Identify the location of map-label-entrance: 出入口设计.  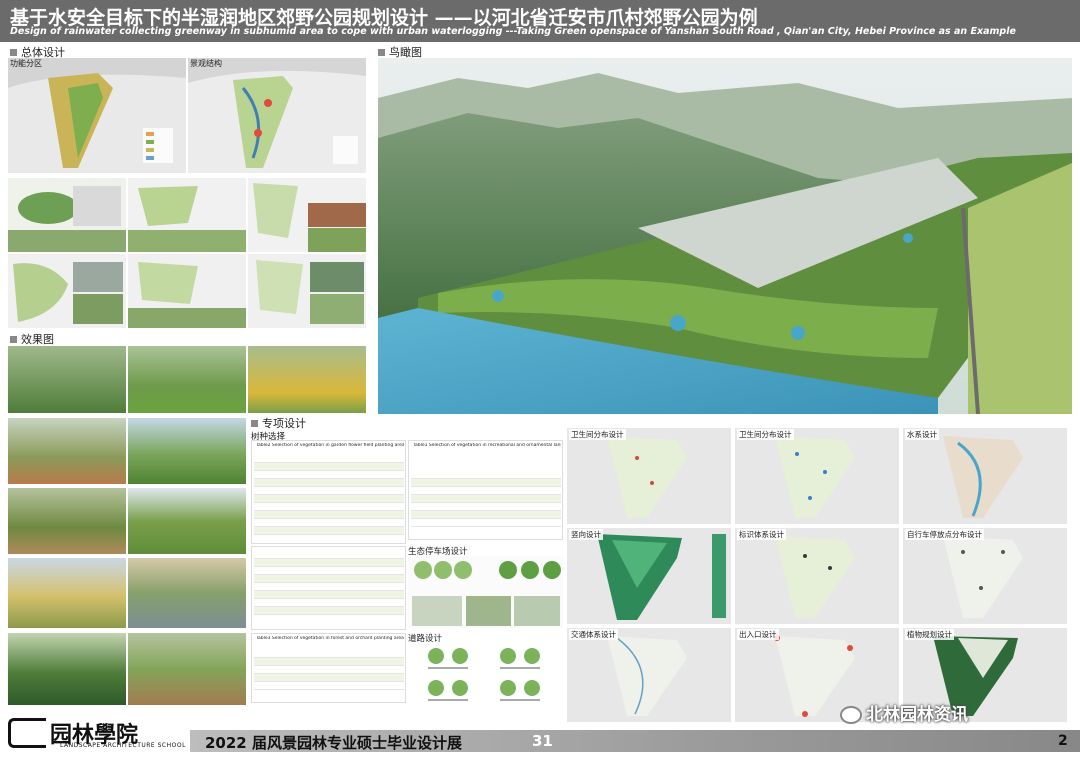
(758, 634).